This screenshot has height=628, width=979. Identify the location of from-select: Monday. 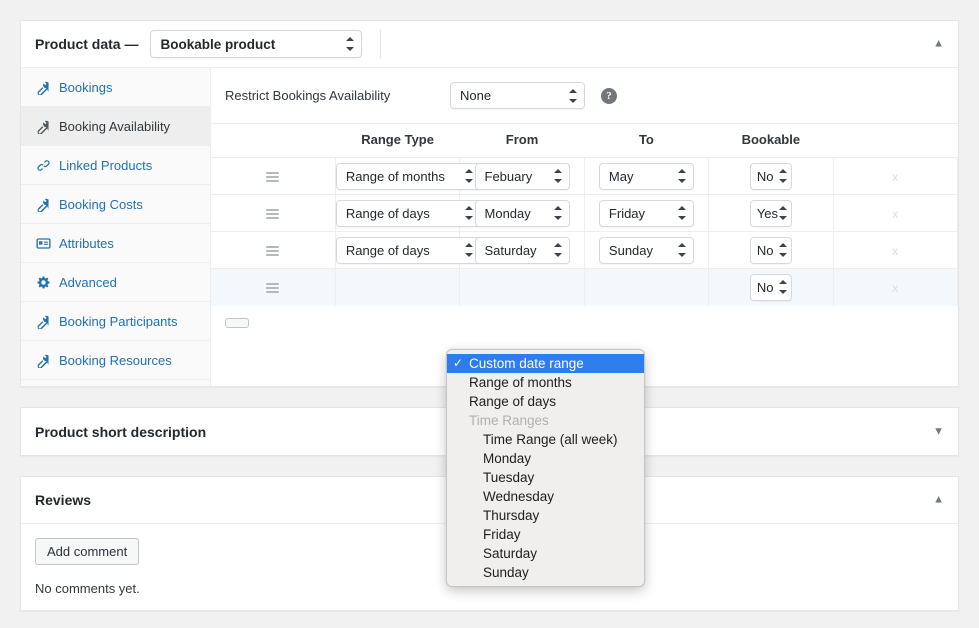
(522, 213).